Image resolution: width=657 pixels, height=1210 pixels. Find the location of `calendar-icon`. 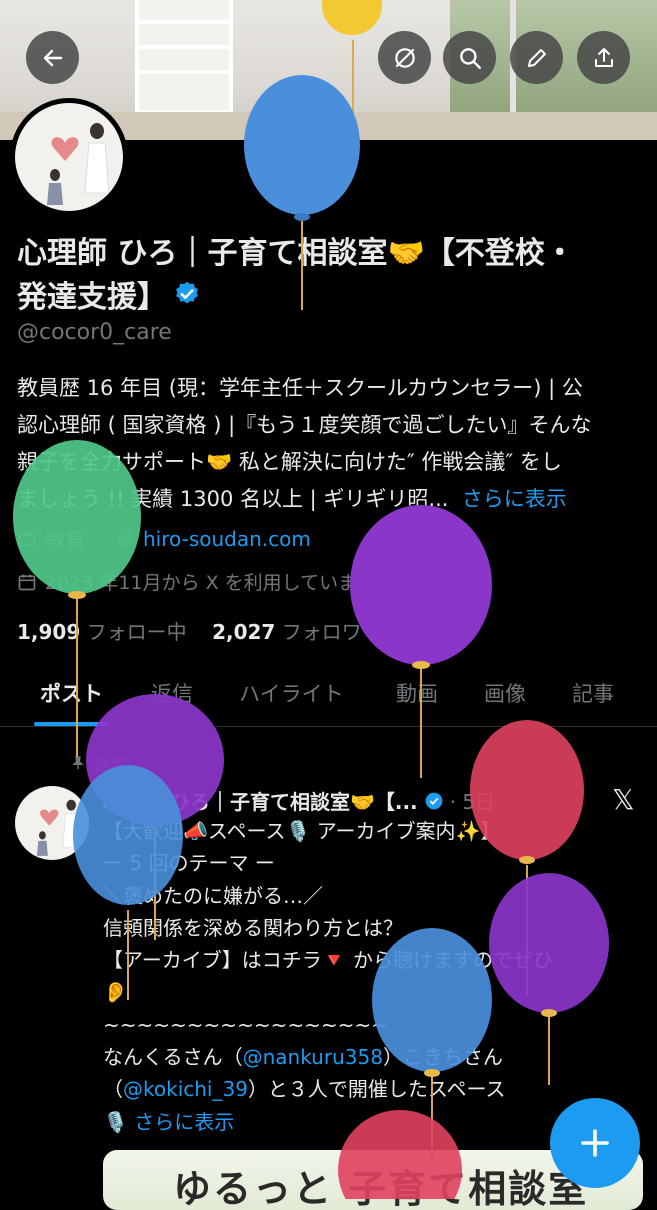

calendar-icon is located at coordinates (27, 582).